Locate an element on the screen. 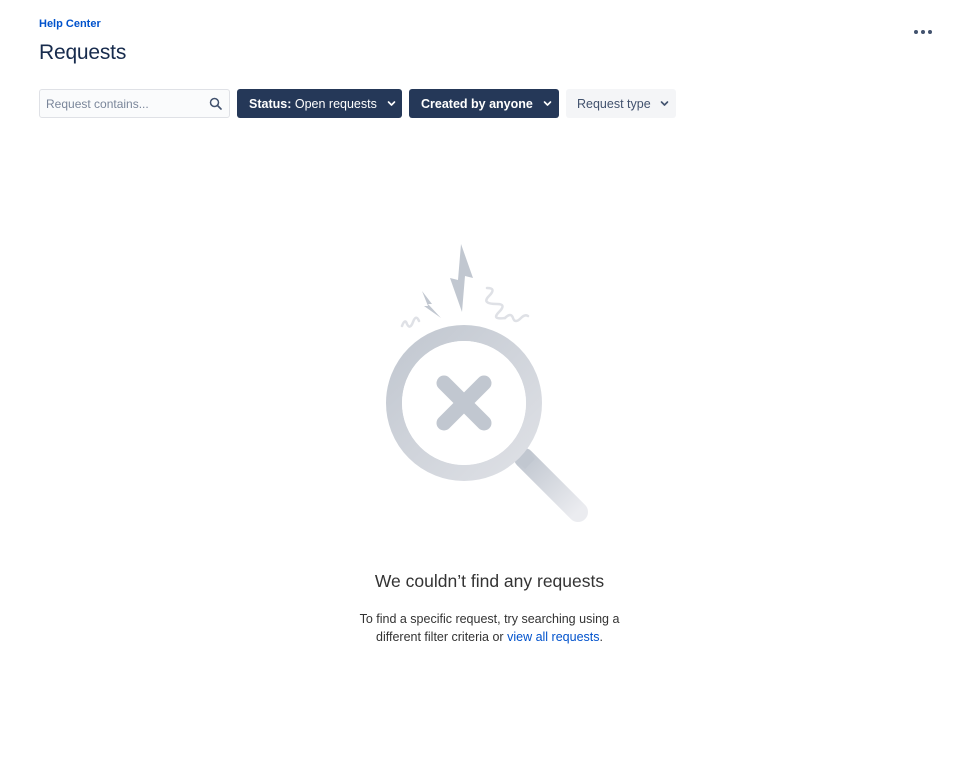  created-by-filter-label: Created by anyone is located at coordinates (477, 103).